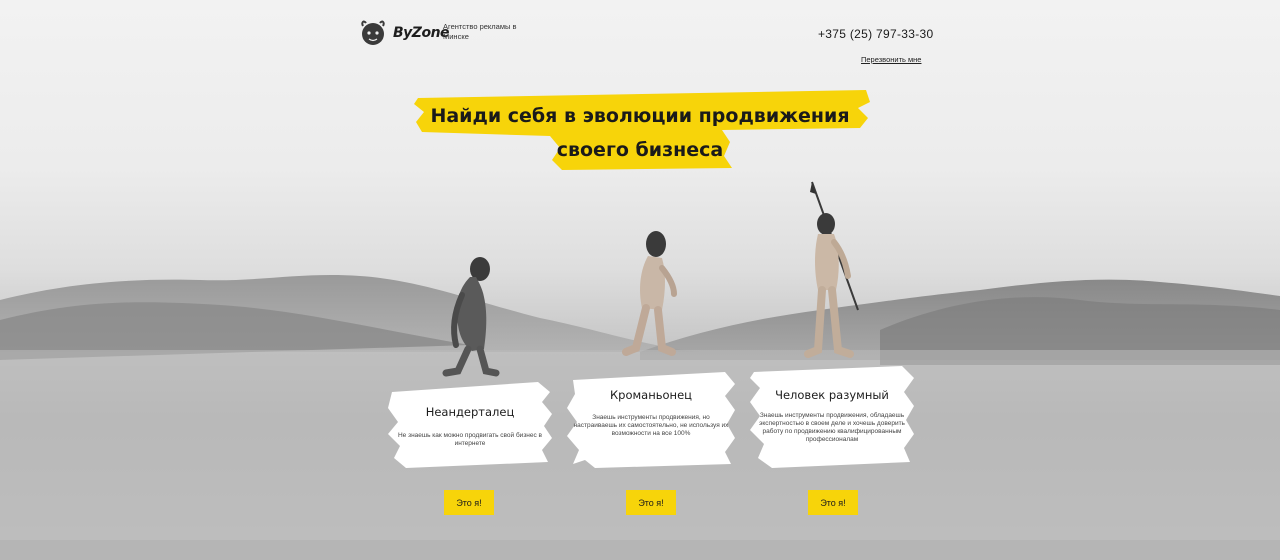 Image resolution: width=1280 pixels, height=560 pixels. What do you see at coordinates (833, 502) in the screenshot?
I see `this-is-me-button-3: Это я!` at bounding box center [833, 502].